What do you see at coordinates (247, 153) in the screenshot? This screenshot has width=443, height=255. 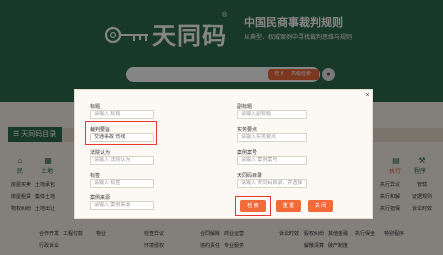 I see `case-no-label: 案例案号` at bounding box center [247, 153].